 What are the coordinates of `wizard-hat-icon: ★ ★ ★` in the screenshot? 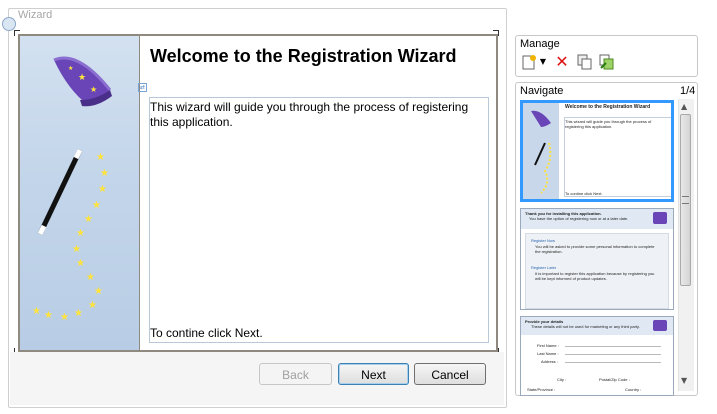 It's located at (82, 81).